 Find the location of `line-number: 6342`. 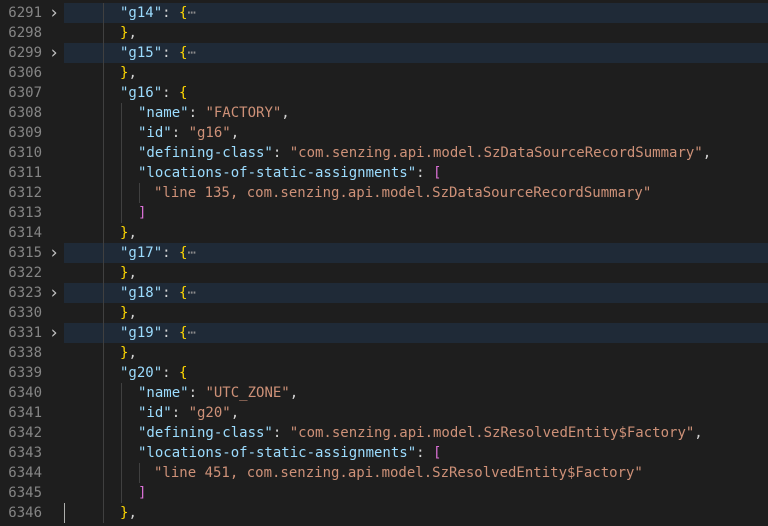

line-number: 6342 is located at coordinates (25, 433).